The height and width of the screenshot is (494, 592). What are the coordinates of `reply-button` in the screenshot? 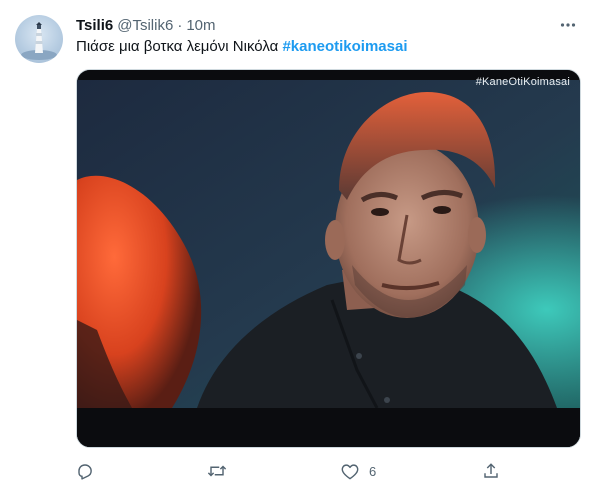 It's located at (85, 471).